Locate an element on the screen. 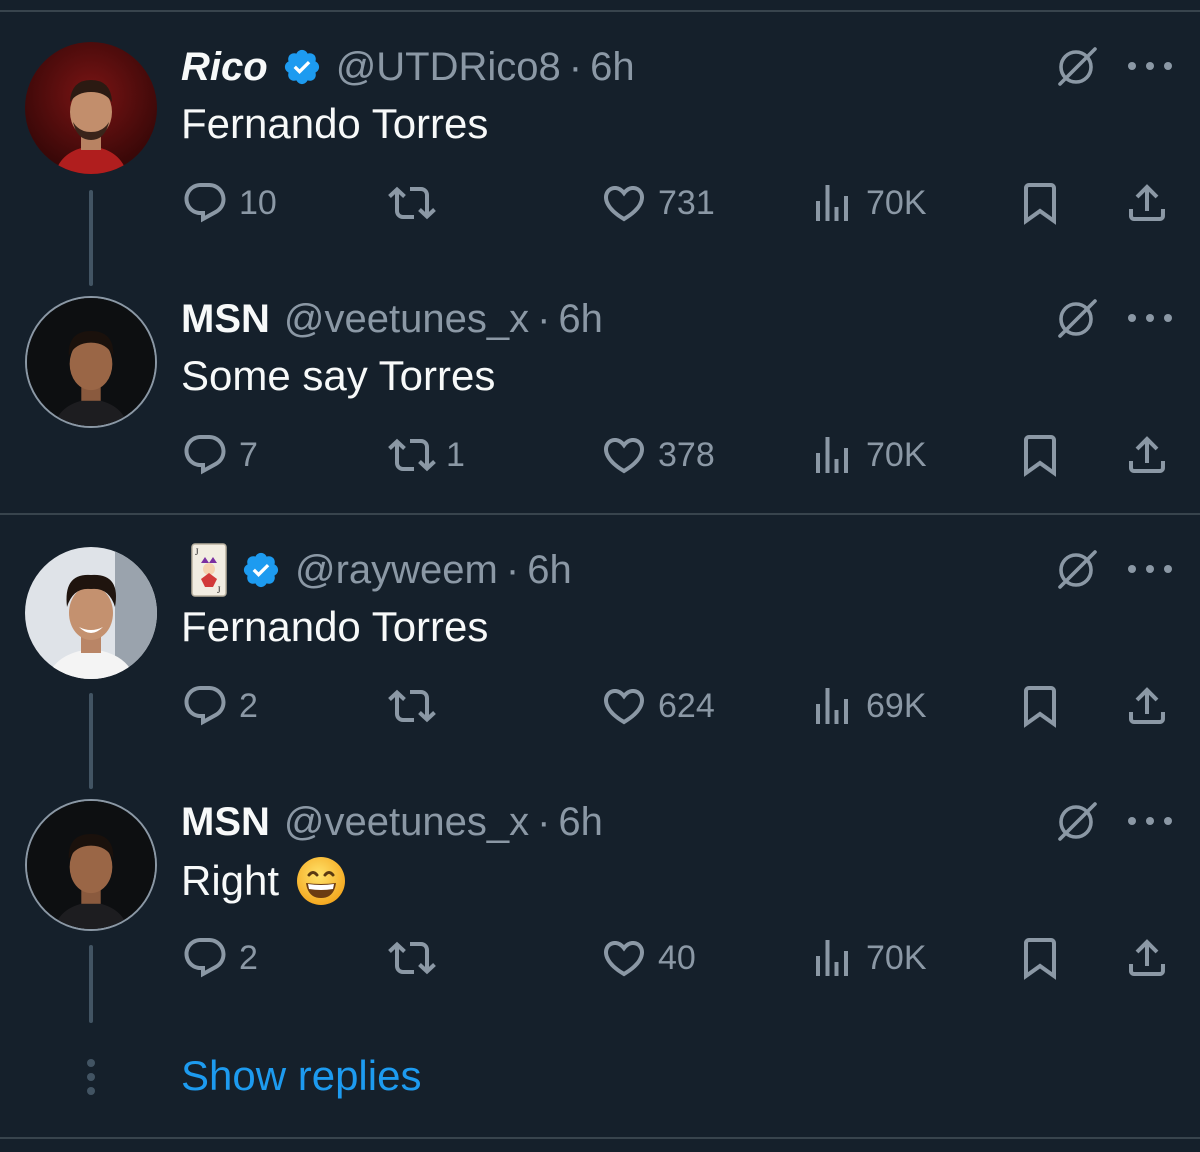 This screenshot has height=1152, width=1200. handle: @UTDRico8 is located at coordinates (448, 67).